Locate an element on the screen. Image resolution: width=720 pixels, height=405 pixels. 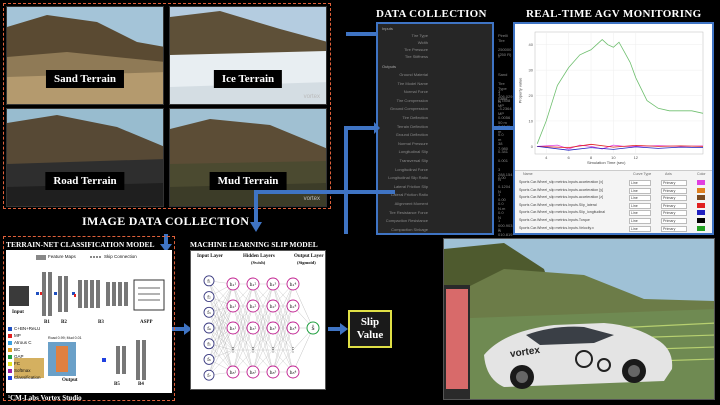
block-b5-label: B5 is located at coordinates (117, 384).